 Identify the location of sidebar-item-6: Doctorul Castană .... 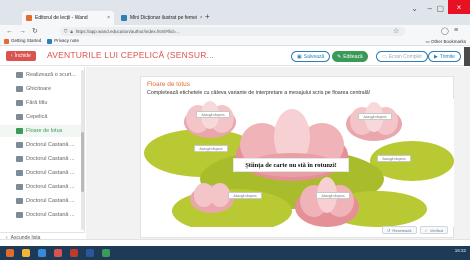
(42, 145).